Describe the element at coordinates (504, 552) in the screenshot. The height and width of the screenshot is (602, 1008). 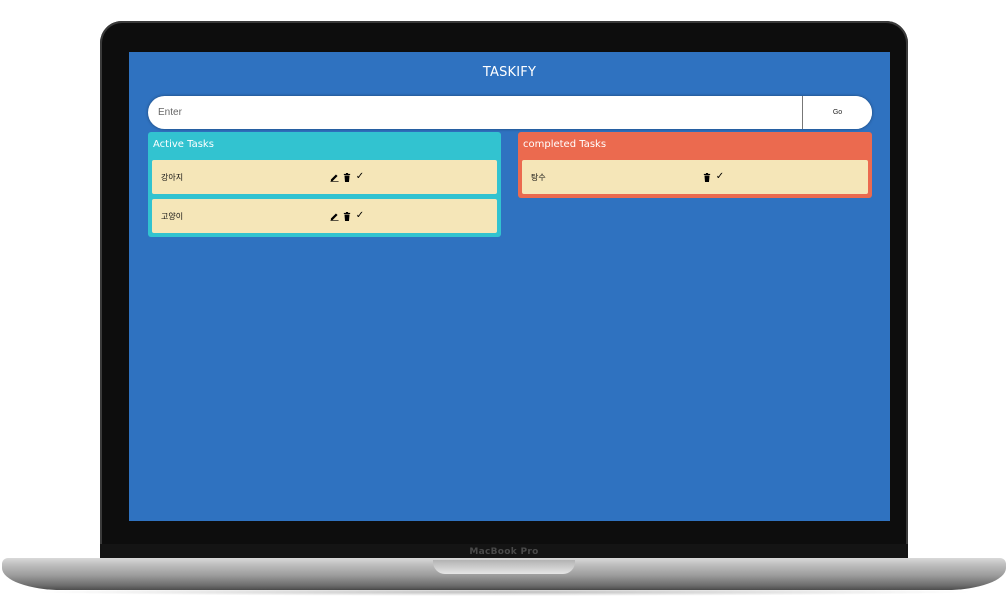
I see `device-label: MacBook Pro` at that location.